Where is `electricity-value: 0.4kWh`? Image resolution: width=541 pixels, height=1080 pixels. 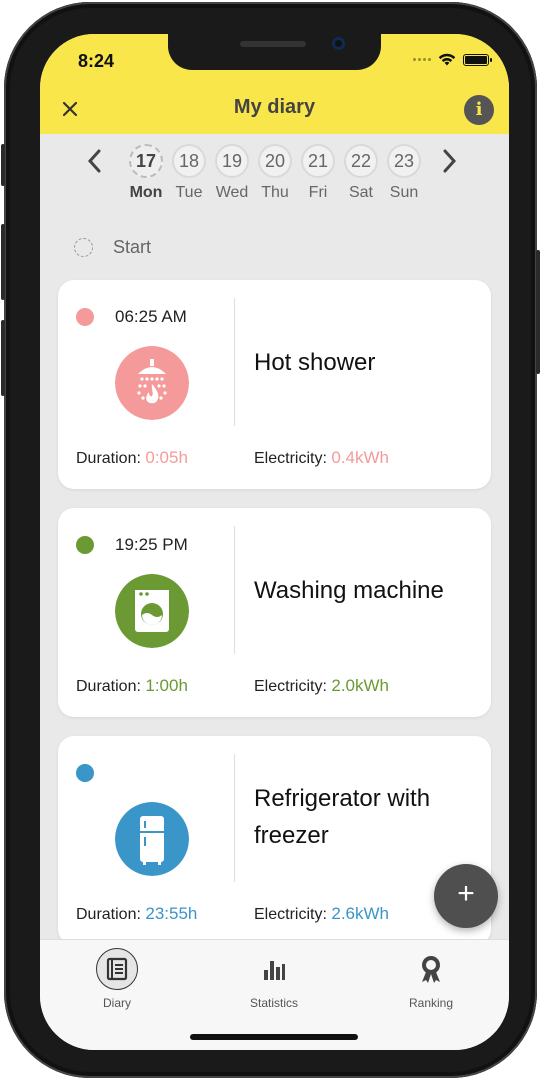
electricity-value: 0.4kWh is located at coordinates (360, 457).